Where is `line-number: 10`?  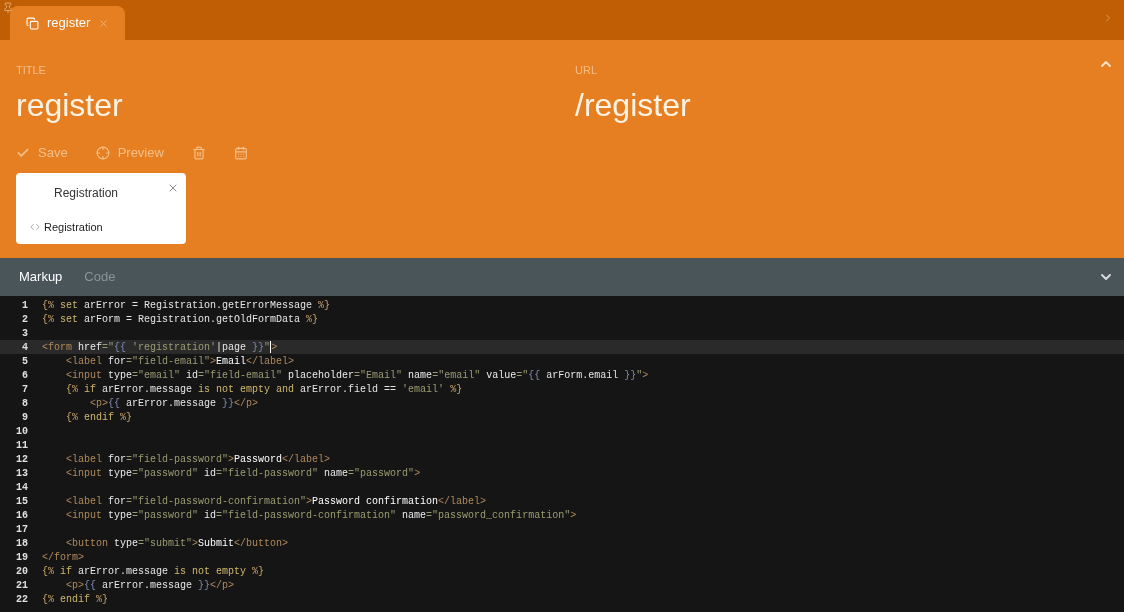
line-number: 10 is located at coordinates (21, 431).